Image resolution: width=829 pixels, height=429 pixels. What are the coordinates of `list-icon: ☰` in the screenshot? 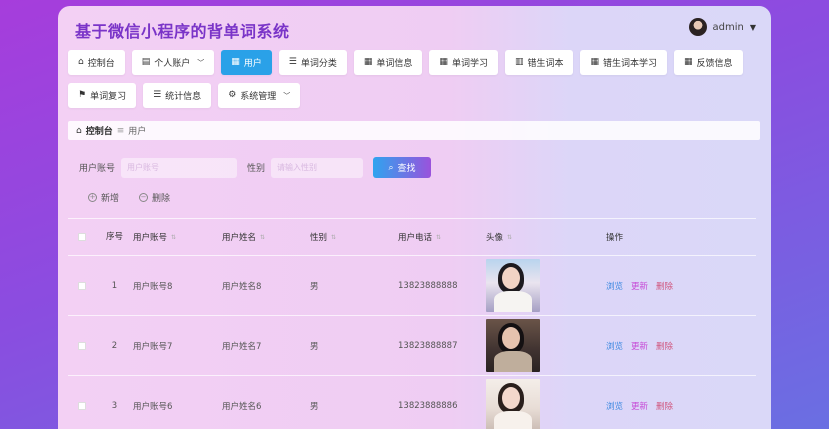 It's located at (292, 62).